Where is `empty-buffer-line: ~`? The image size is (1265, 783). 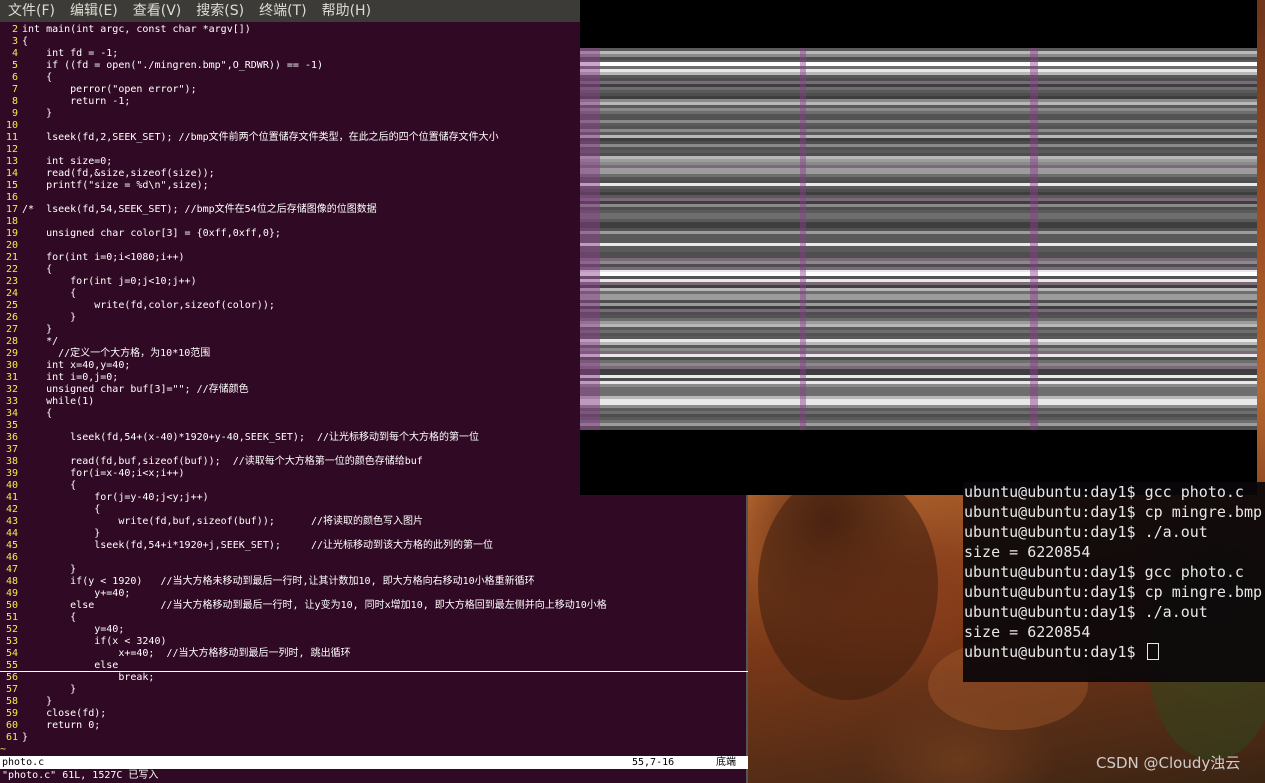
empty-buffer-line: ~ is located at coordinates (374, 750).